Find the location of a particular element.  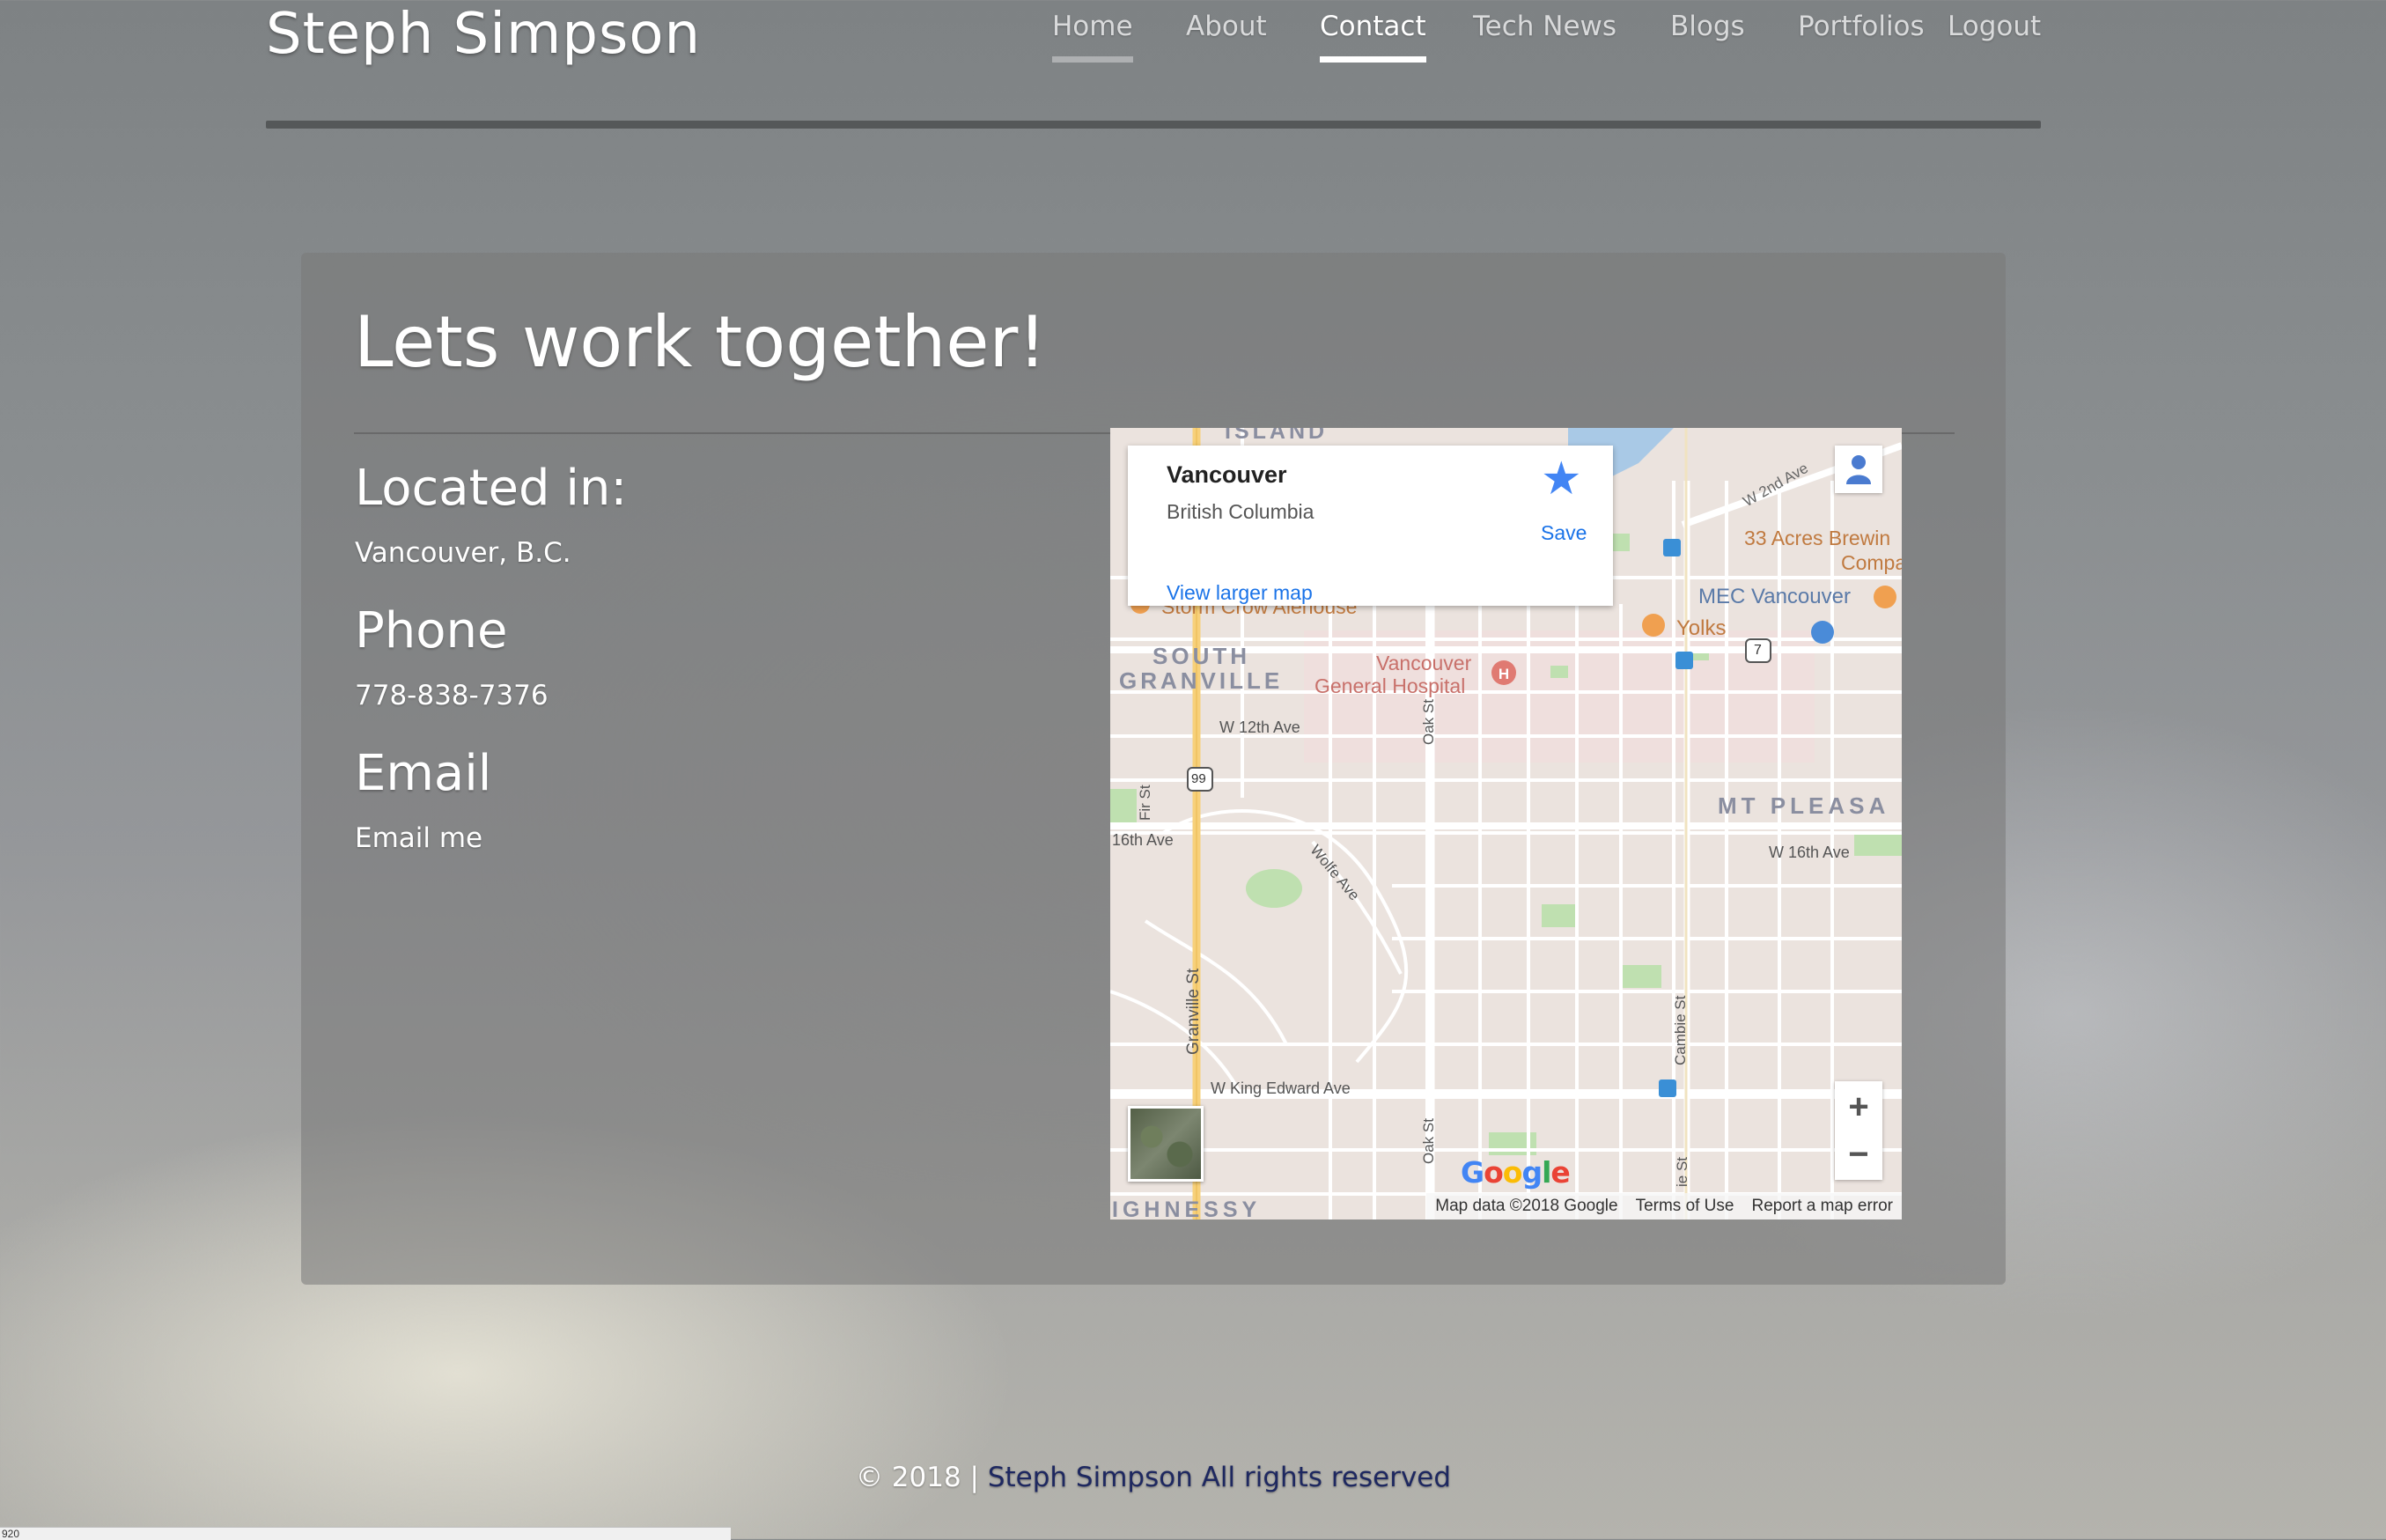

street-view-pegman-icon is located at coordinates (1858, 469).